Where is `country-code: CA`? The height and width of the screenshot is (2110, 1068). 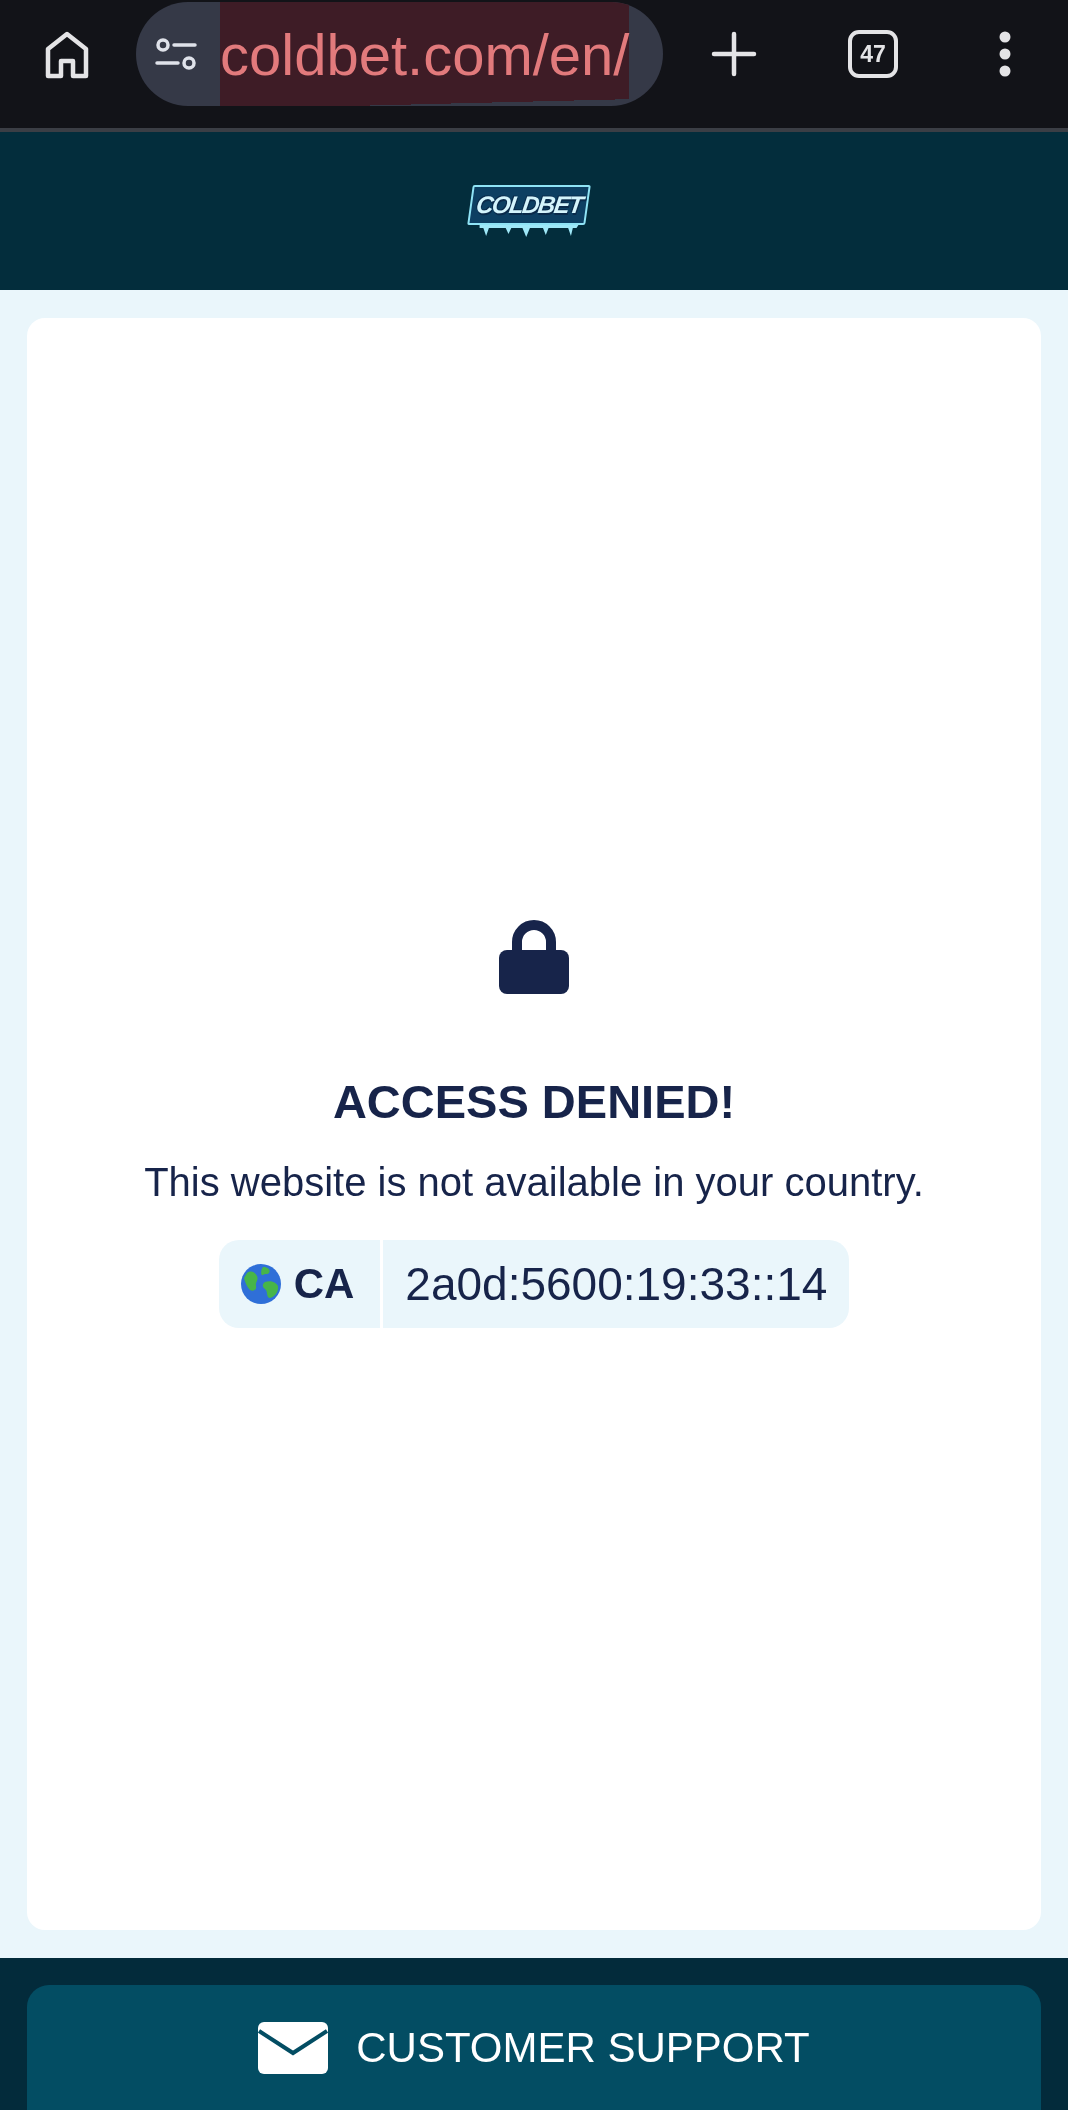 country-code: CA is located at coordinates (324, 1284).